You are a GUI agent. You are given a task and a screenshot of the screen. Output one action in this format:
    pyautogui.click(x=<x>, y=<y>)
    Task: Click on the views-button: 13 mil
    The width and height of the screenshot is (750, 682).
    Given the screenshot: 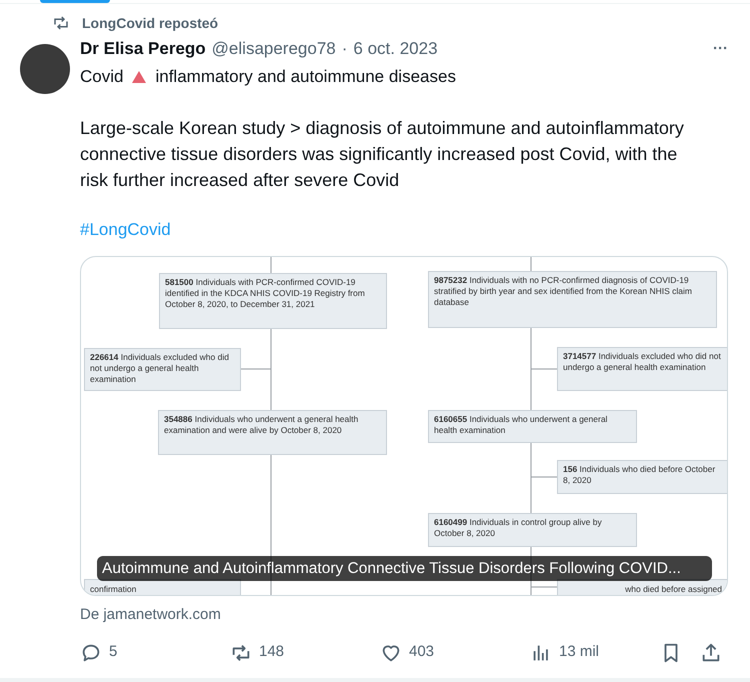 What is the action you would take?
    pyautogui.click(x=585, y=652)
    